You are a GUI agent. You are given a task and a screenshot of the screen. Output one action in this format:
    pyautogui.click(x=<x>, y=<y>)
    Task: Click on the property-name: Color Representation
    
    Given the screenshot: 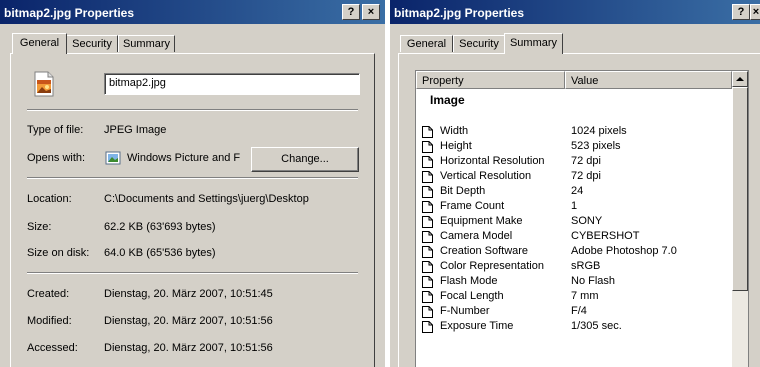 What is the action you would take?
    pyautogui.click(x=492, y=266)
    